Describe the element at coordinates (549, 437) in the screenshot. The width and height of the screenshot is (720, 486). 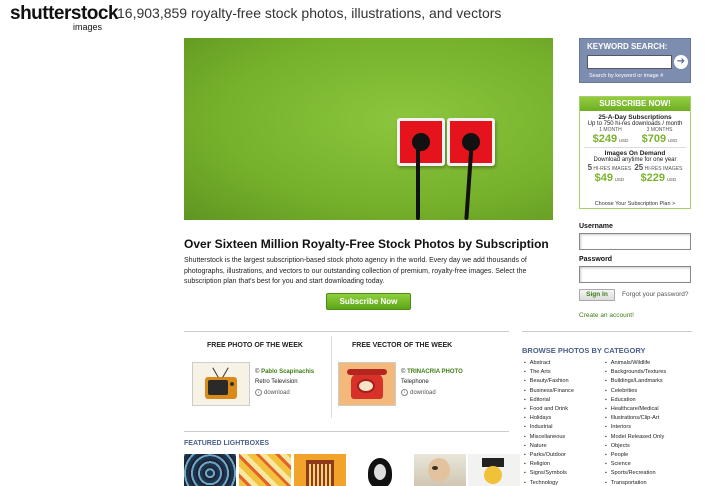
I see `category-link: Miscellaneous` at that location.